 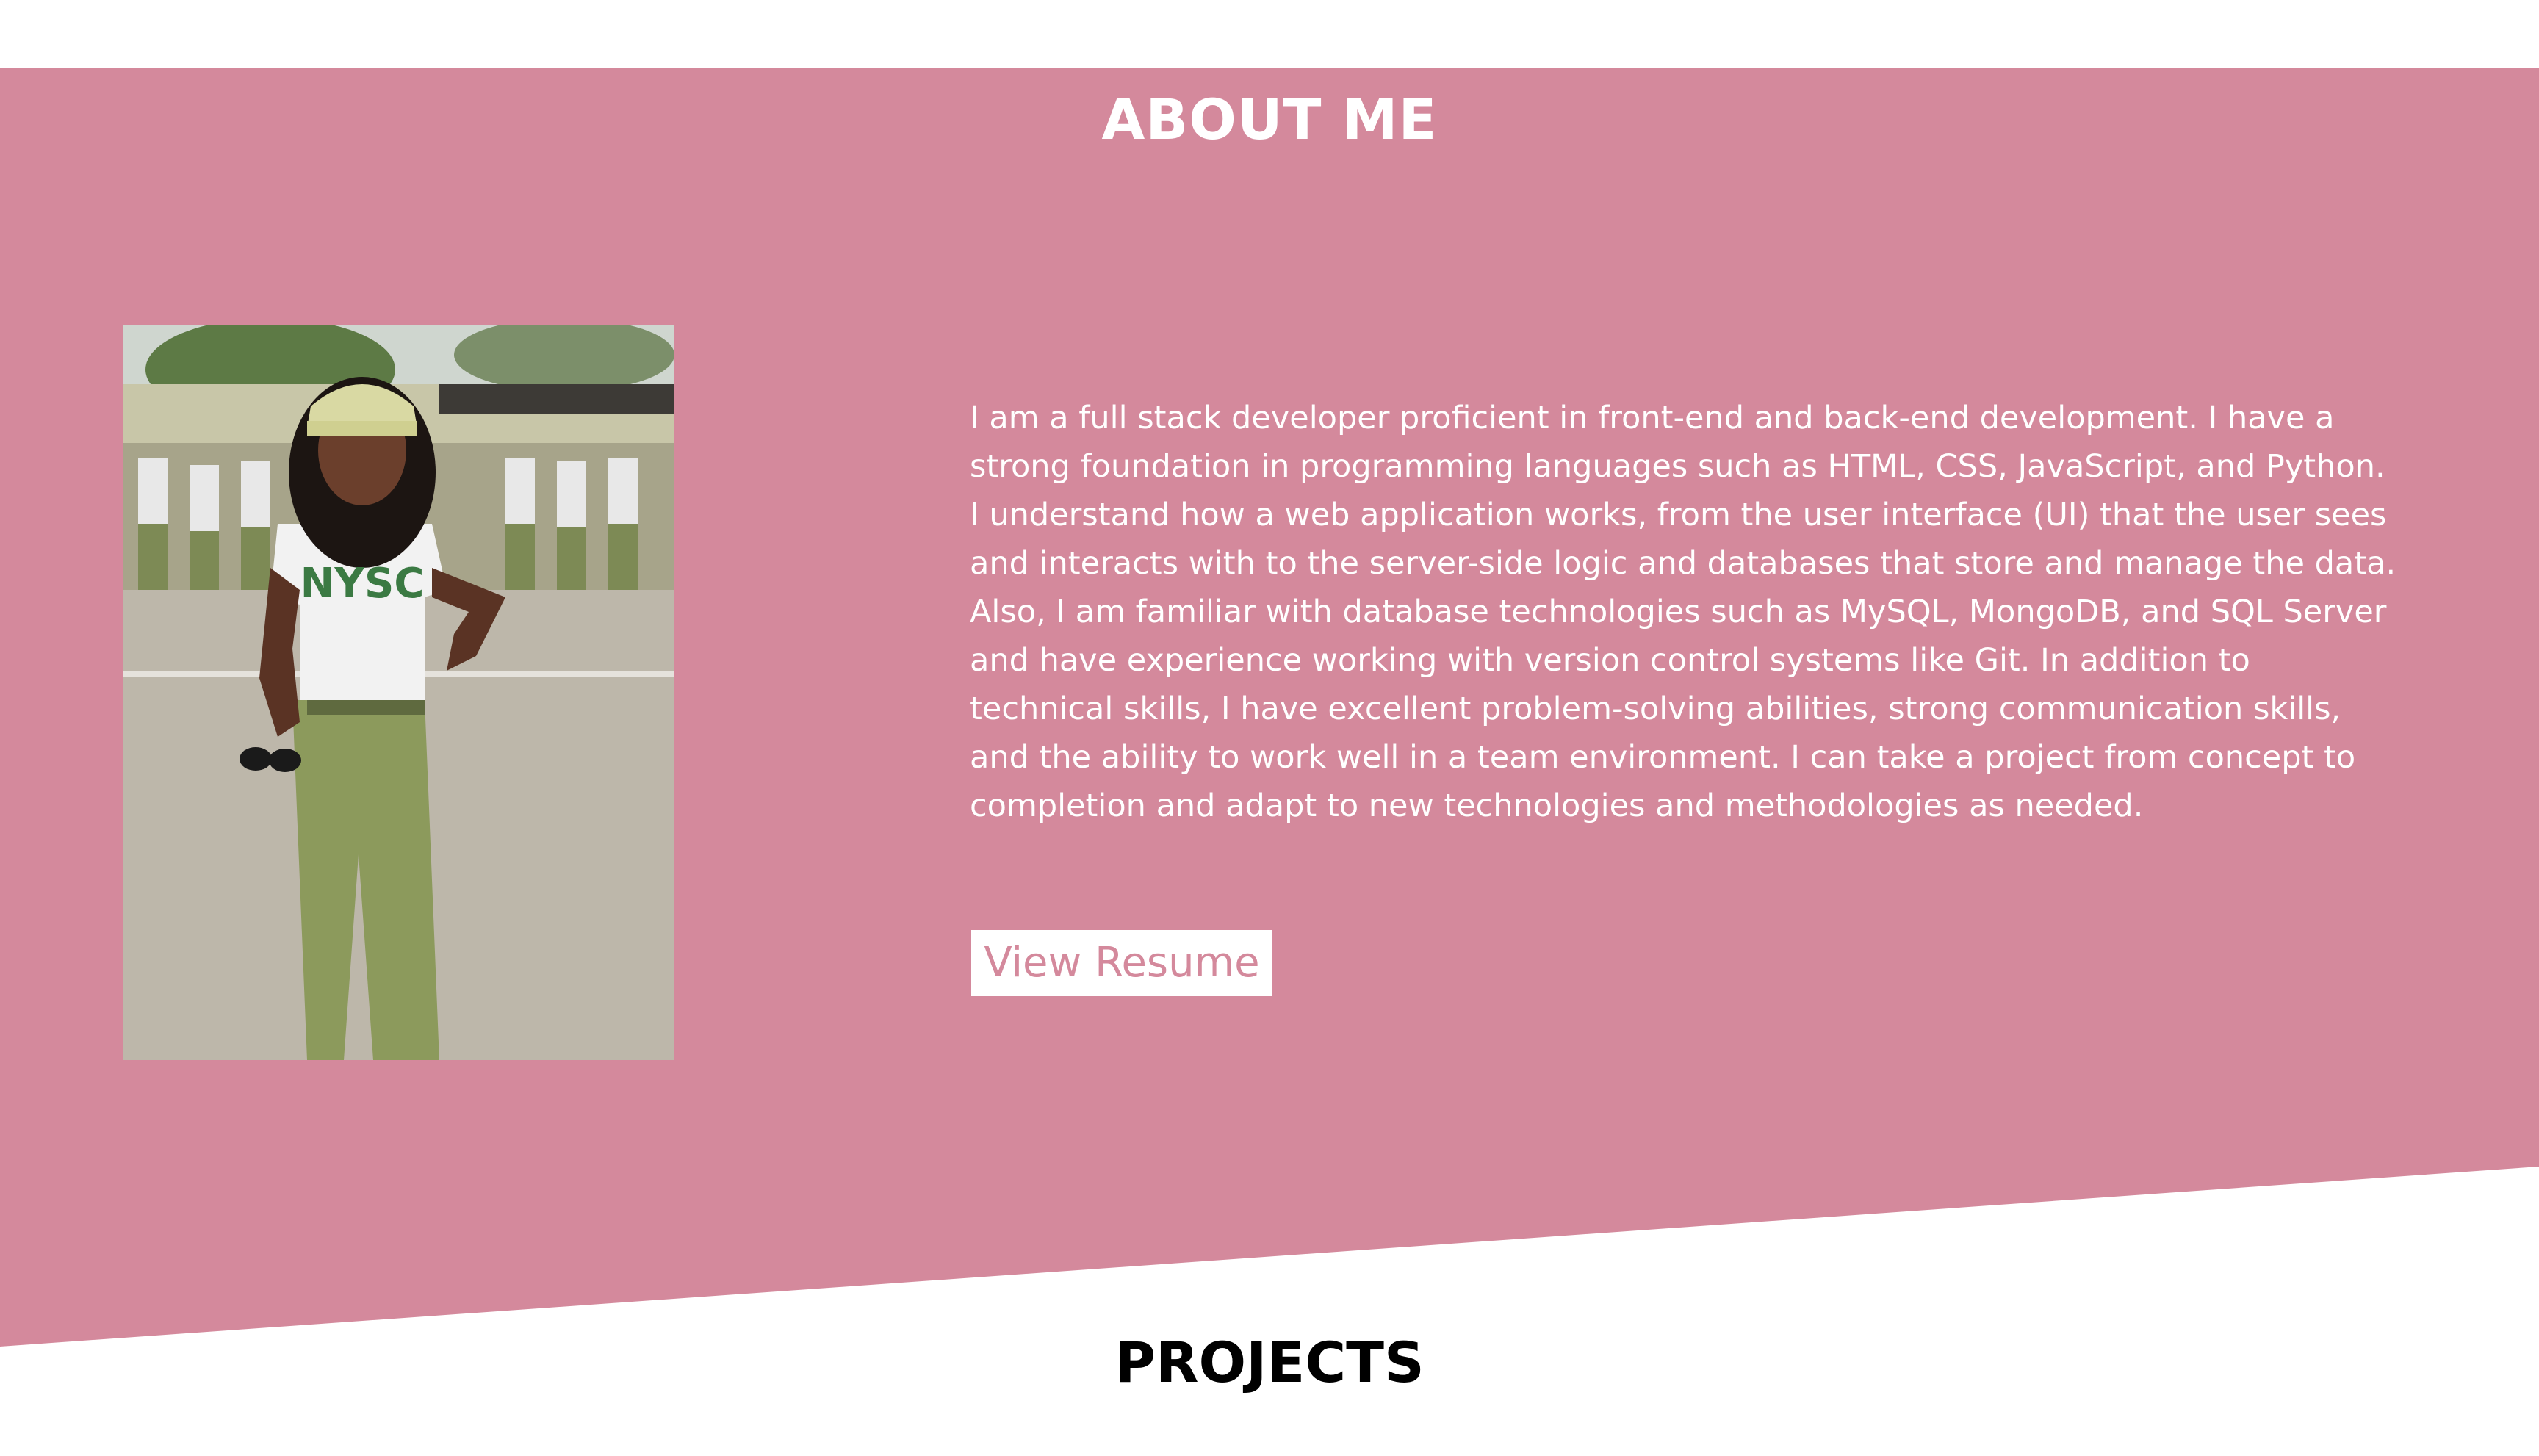 I want to click on about-section-title: ABOUT ME, so click(x=1269, y=119).